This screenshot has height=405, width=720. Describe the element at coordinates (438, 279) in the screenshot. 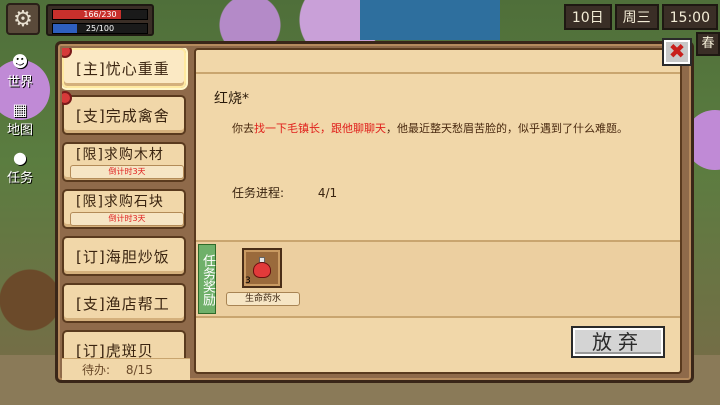

I see `reward-section: 任务奖励 3 生命药水` at that location.